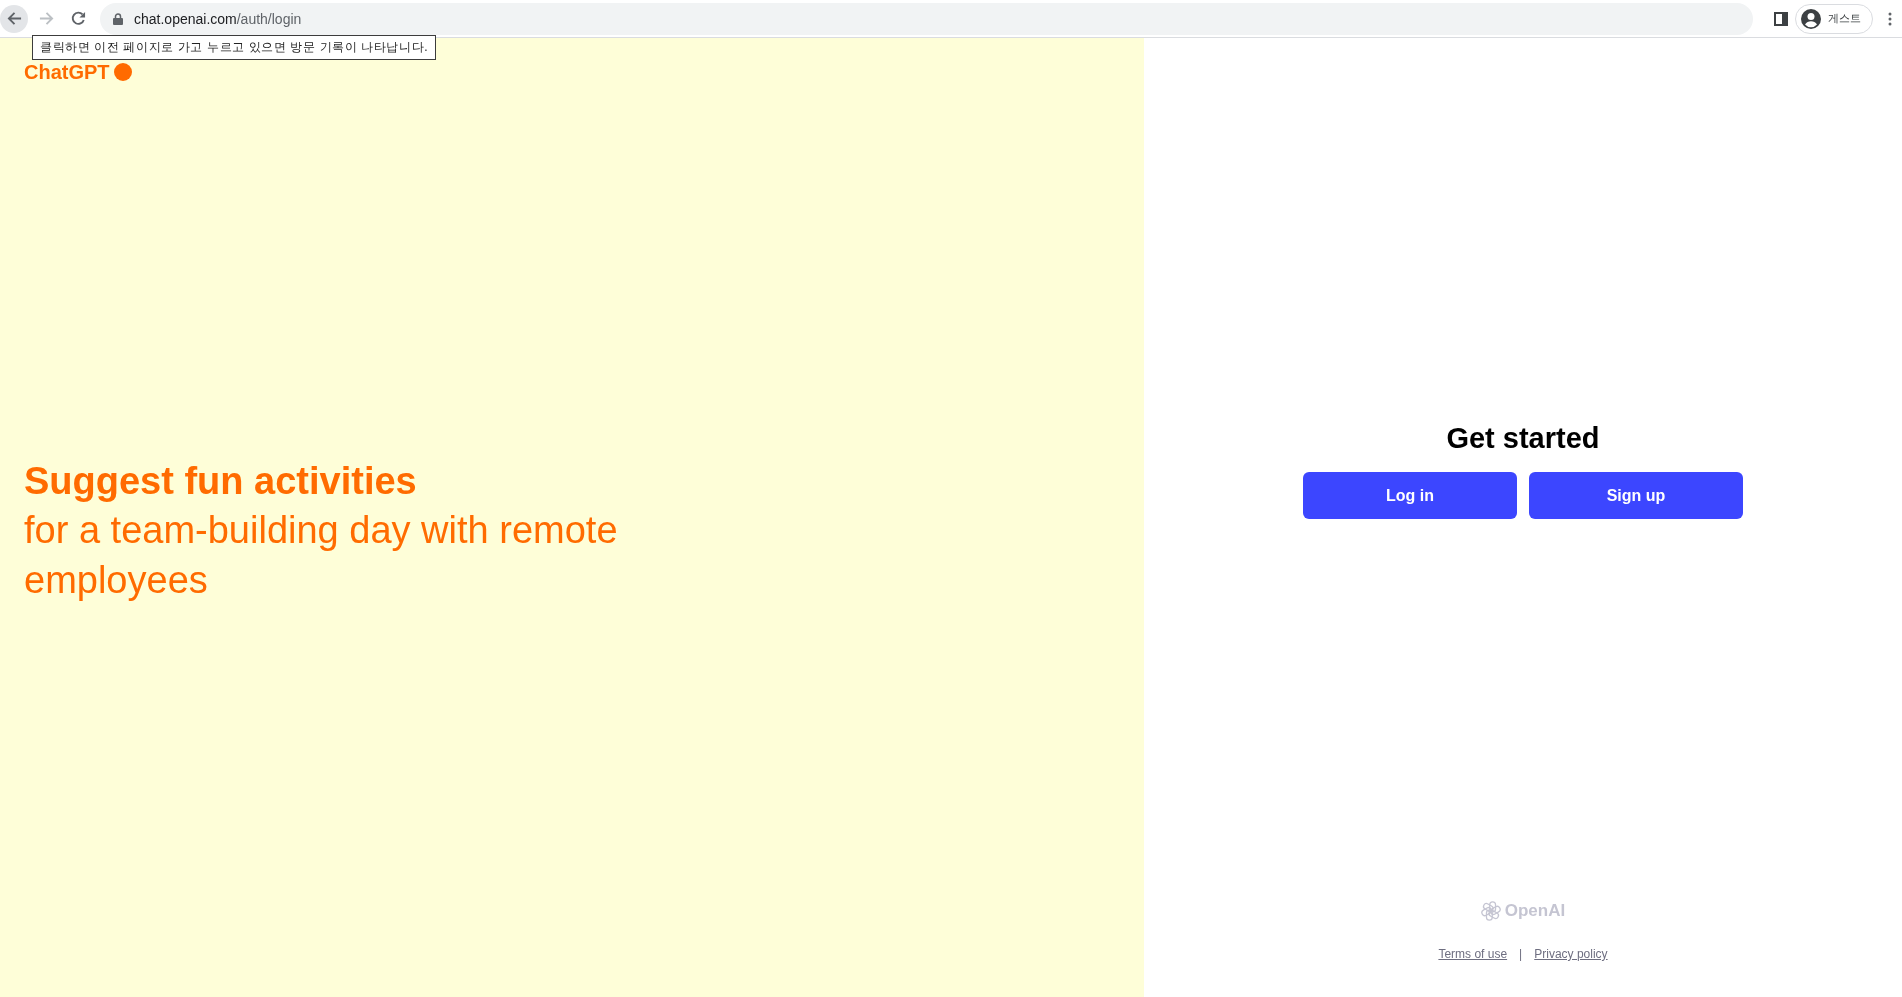 This screenshot has width=1902, height=997. I want to click on left-arrow-icon, so click(14, 18).